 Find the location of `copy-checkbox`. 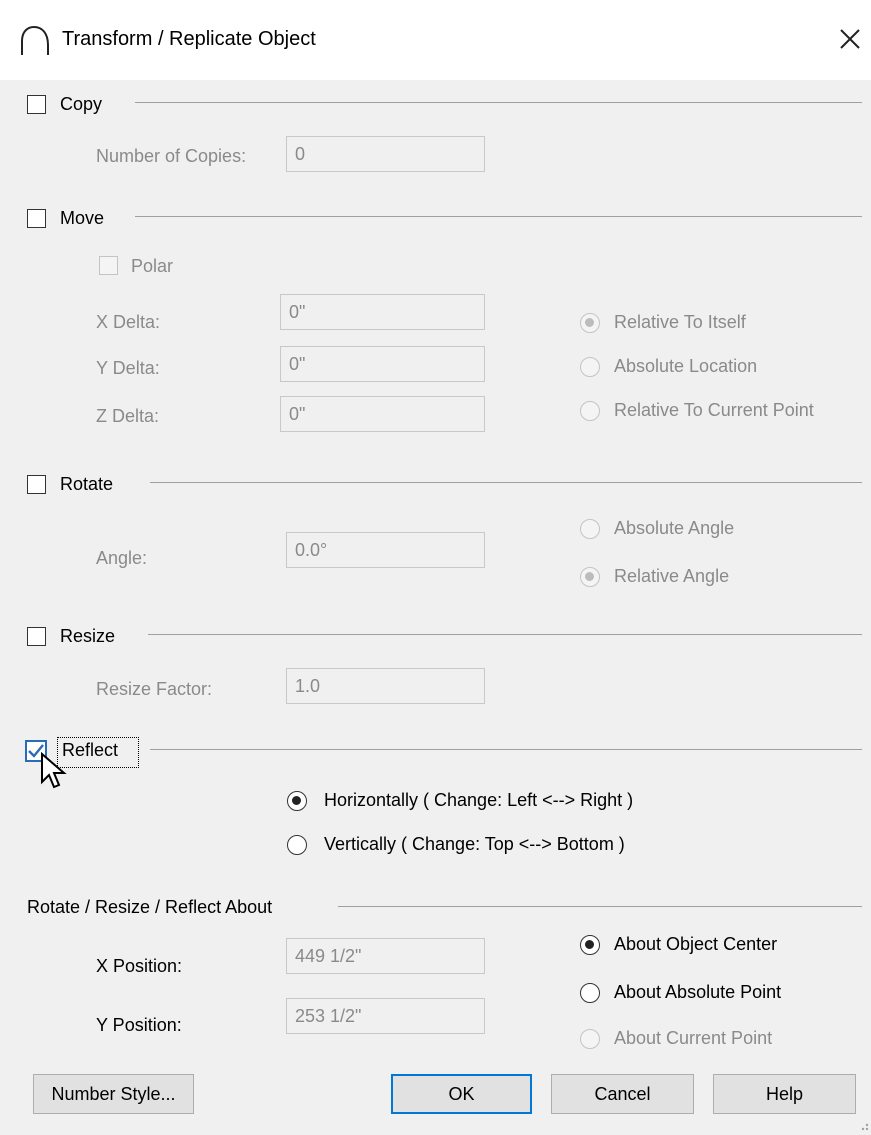

copy-checkbox is located at coordinates (36, 104).